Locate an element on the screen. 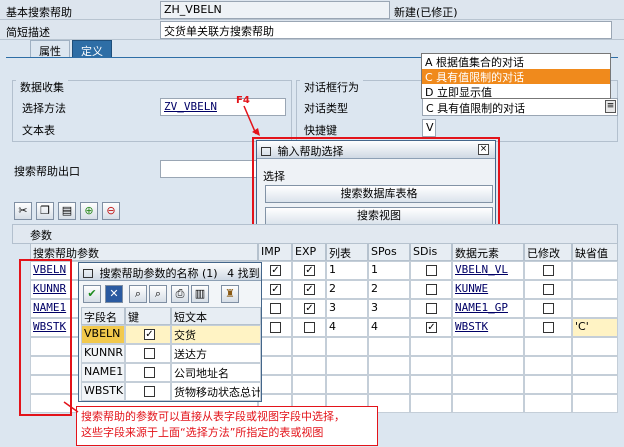 The width and height of the screenshot is (624, 447). col-header-imp: IMP is located at coordinates (275, 252).